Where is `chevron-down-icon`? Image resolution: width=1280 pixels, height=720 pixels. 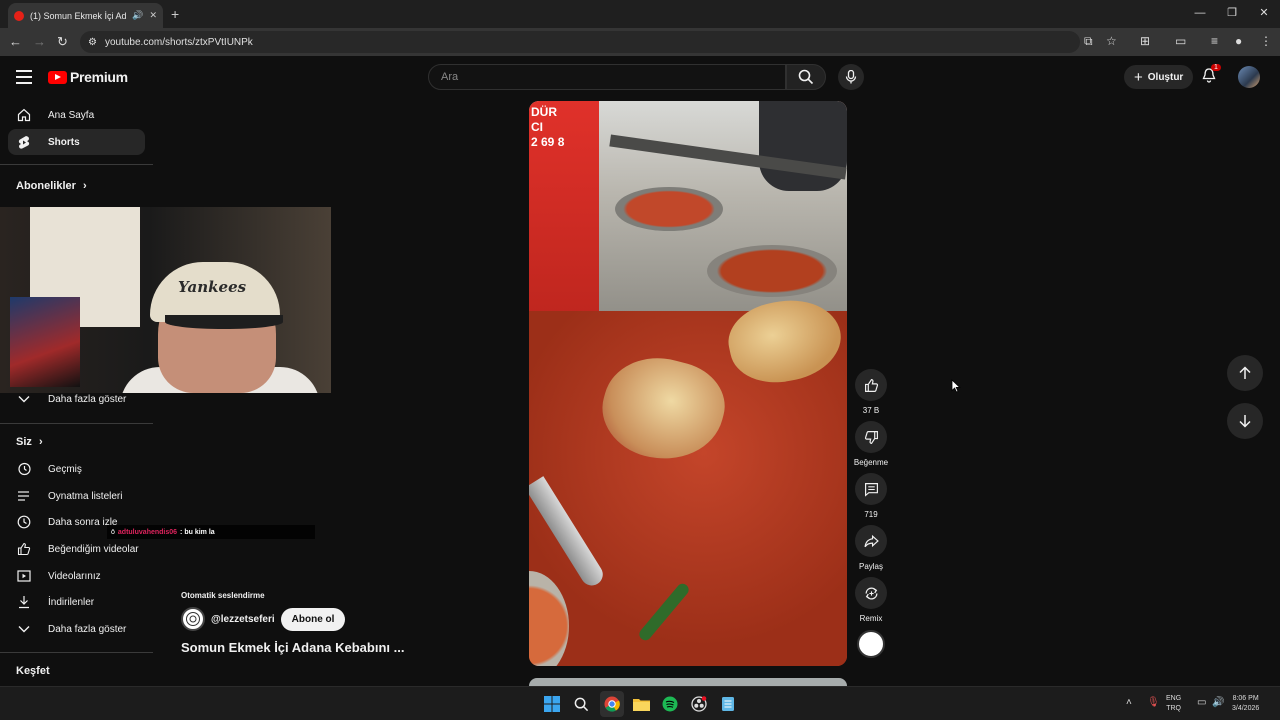
chevron-down-icon is located at coordinates (24, 629).